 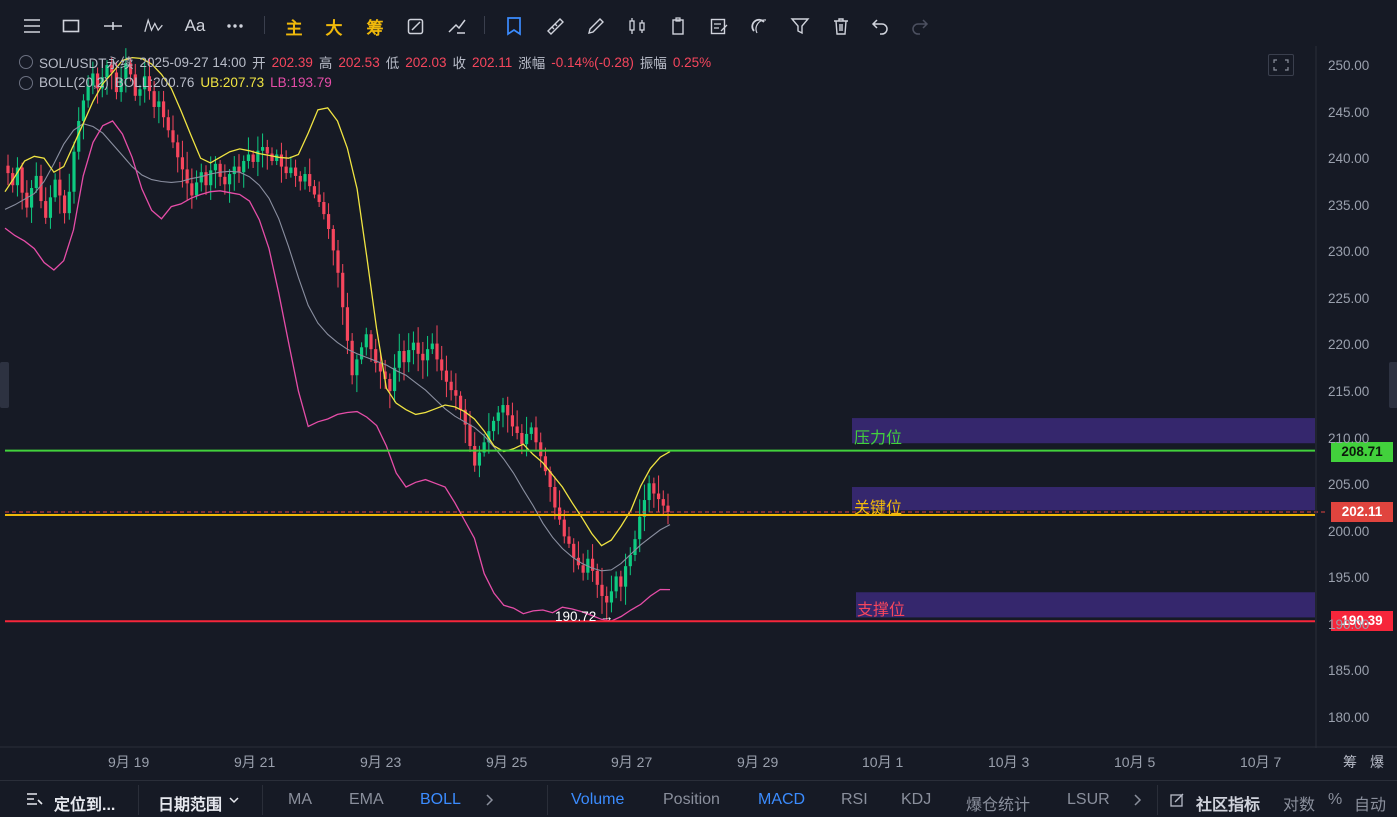 What do you see at coordinates (195, 26) in the screenshot?
I see `text-tool-icon: Aa` at bounding box center [195, 26].